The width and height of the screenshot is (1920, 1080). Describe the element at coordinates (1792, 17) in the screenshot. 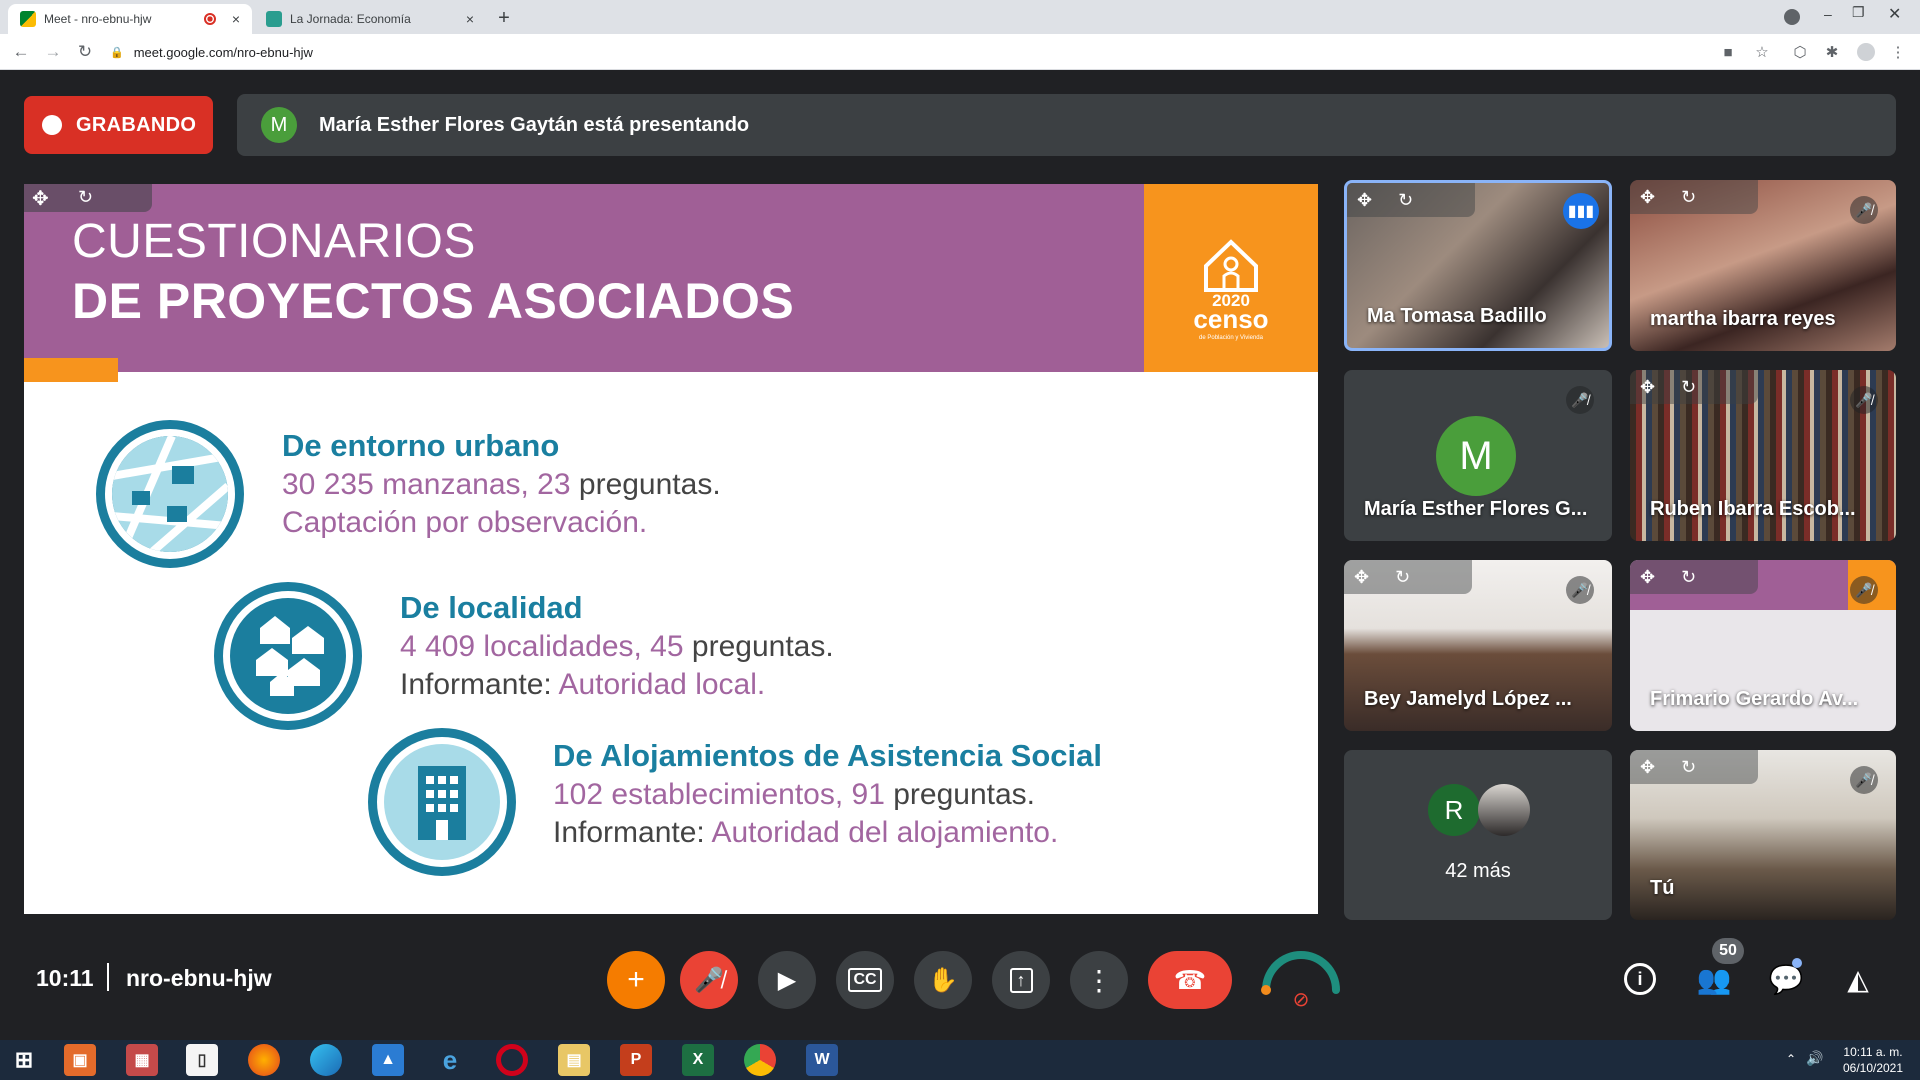

I see `tab-search-icon` at that location.